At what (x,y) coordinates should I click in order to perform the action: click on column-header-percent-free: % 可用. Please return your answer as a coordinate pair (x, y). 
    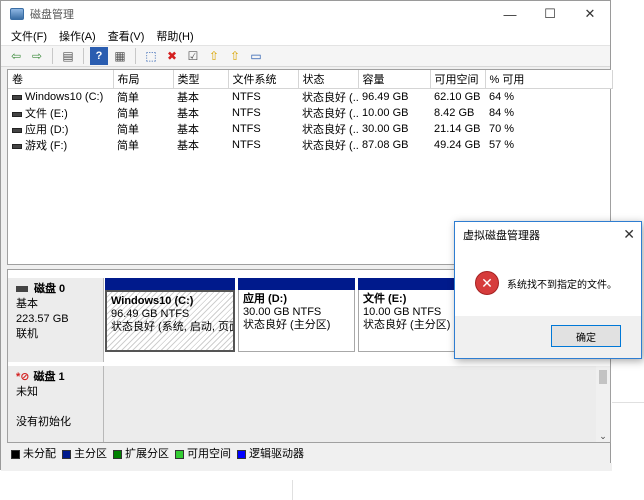
    Looking at the image, I should click on (549, 79).